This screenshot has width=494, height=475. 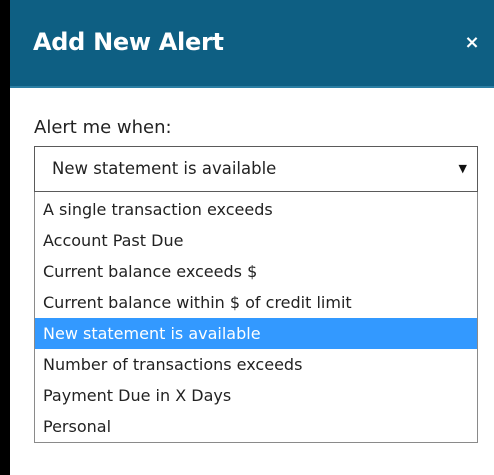 What do you see at coordinates (256, 240) in the screenshot?
I see `option-account-past-due: Account Past Due` at bounding box center [256, 240].